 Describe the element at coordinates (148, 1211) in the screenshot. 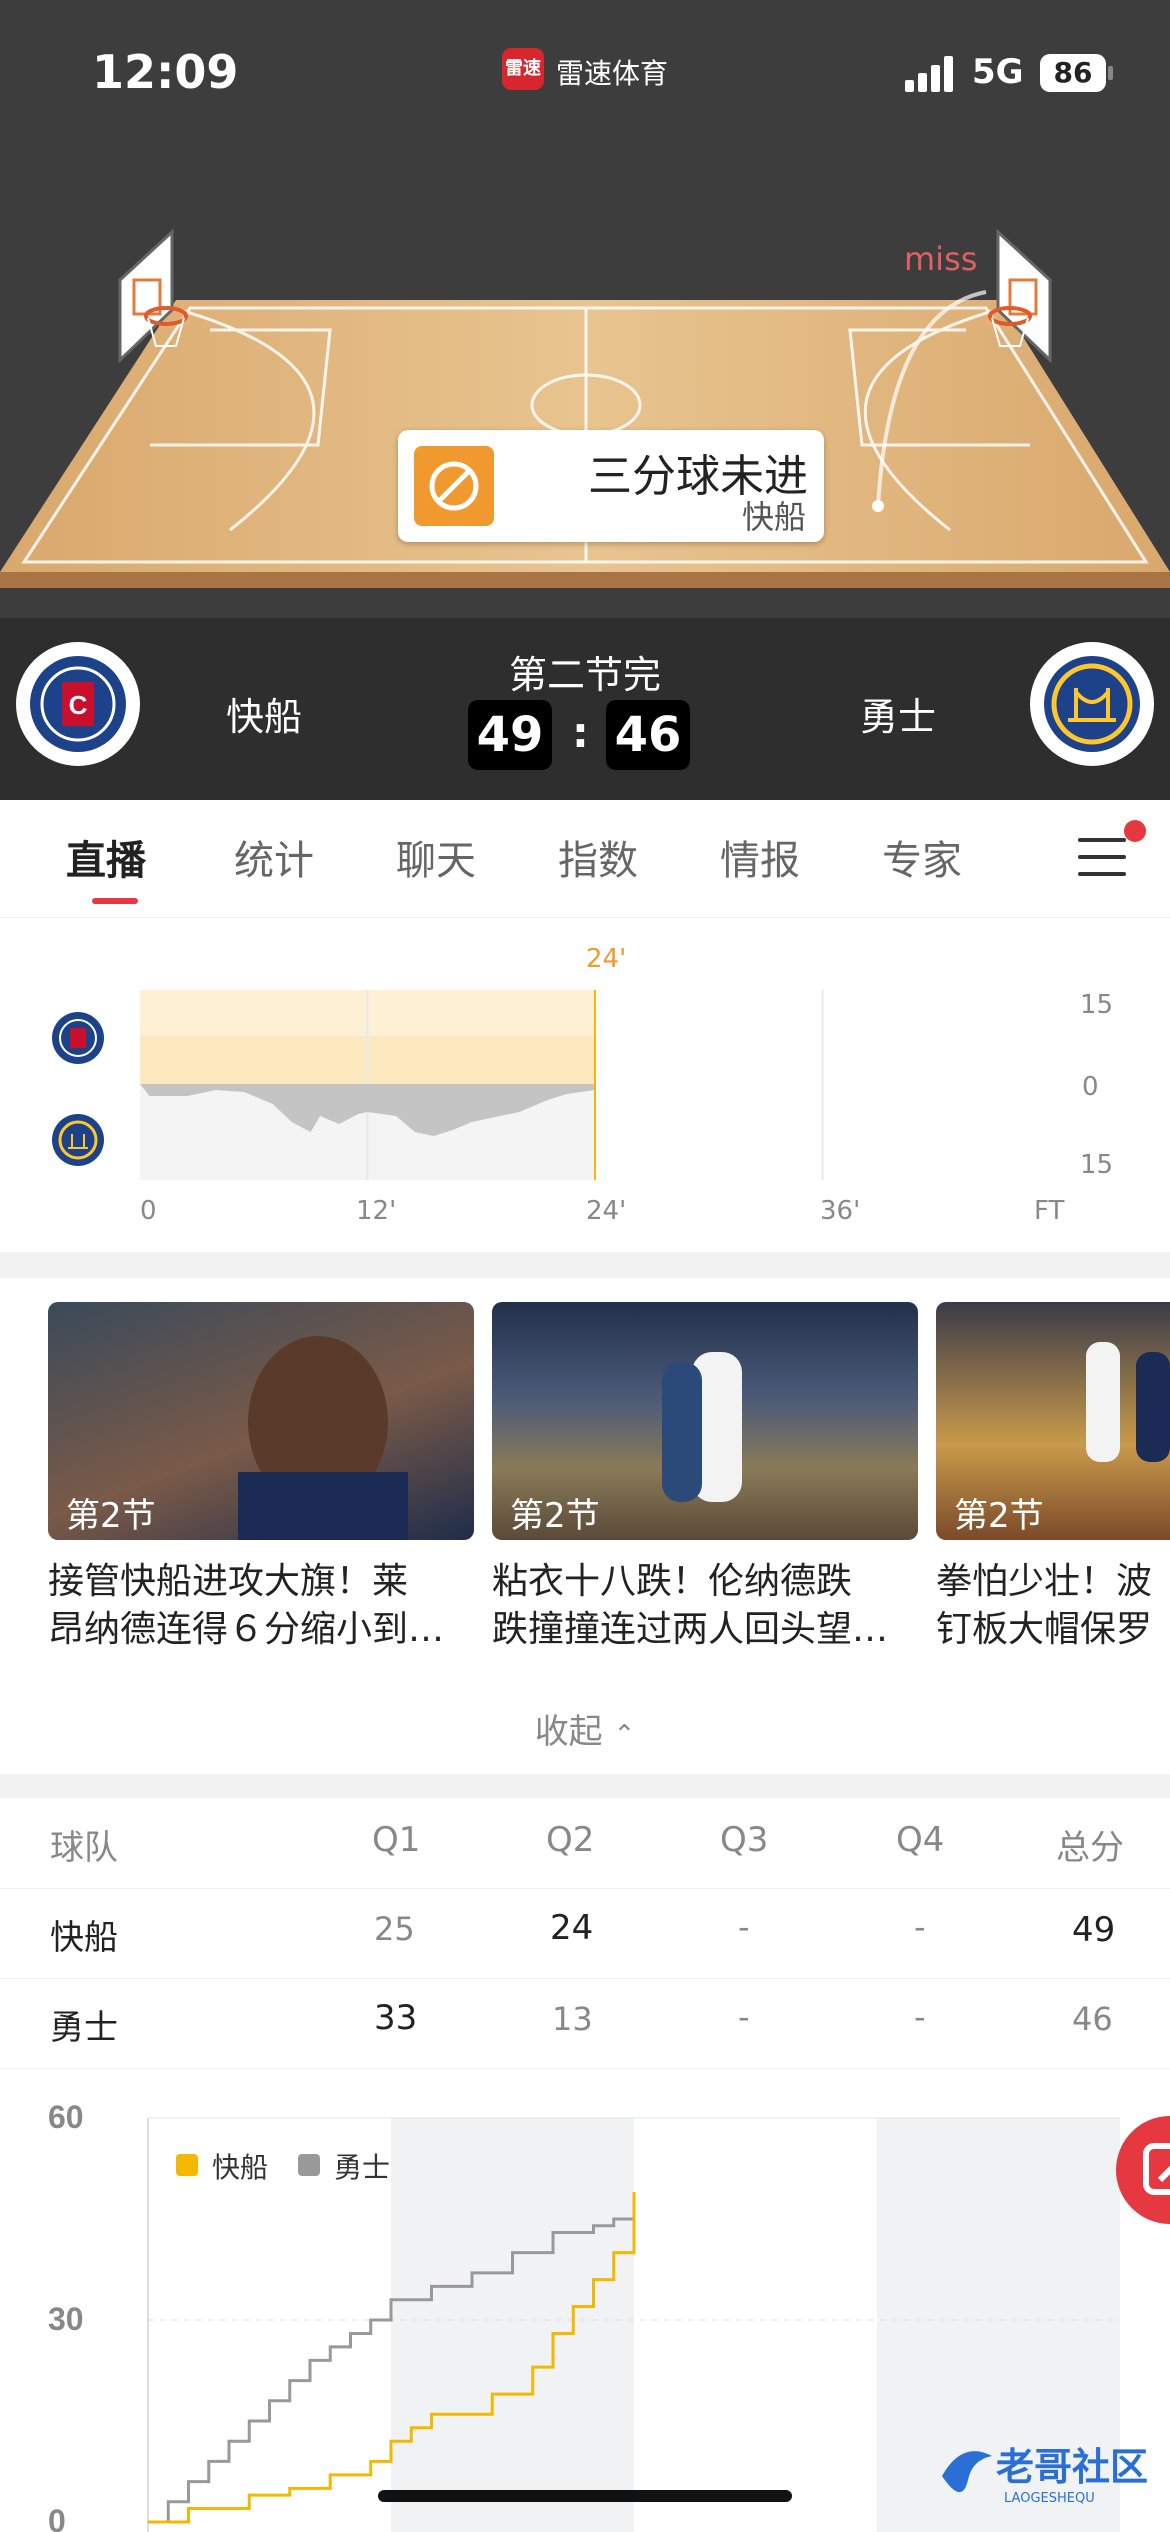

I see `momentum-x-tick: 0` at that location.